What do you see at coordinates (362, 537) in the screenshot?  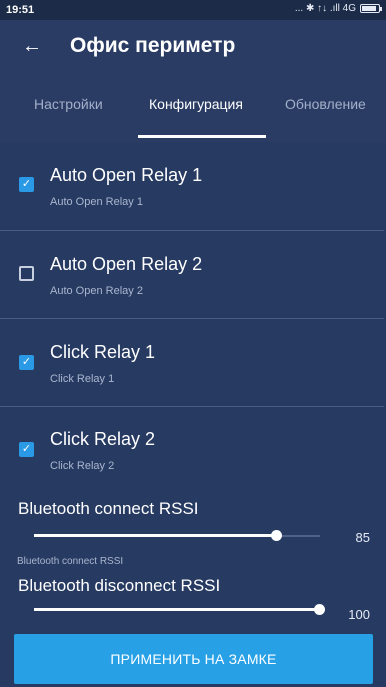 I see `rssi-connect-value: 85` at bounding box center [362, 537].